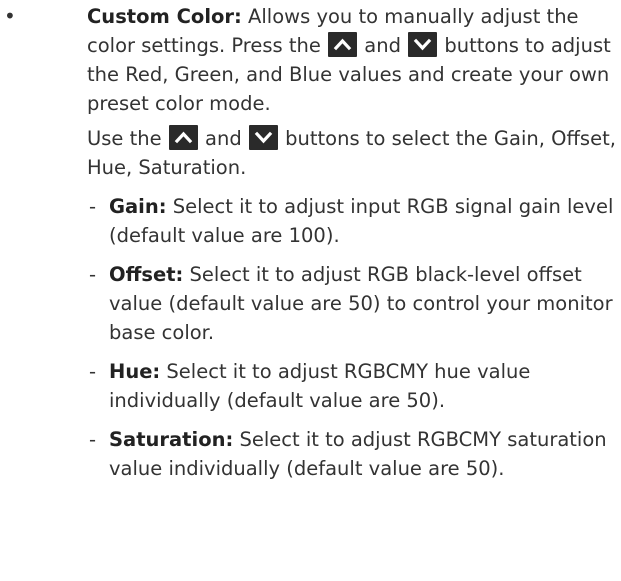  Describe the element at coordinates (146, 274) in the screenshot. I see `offset-label: Offset:` at that location.